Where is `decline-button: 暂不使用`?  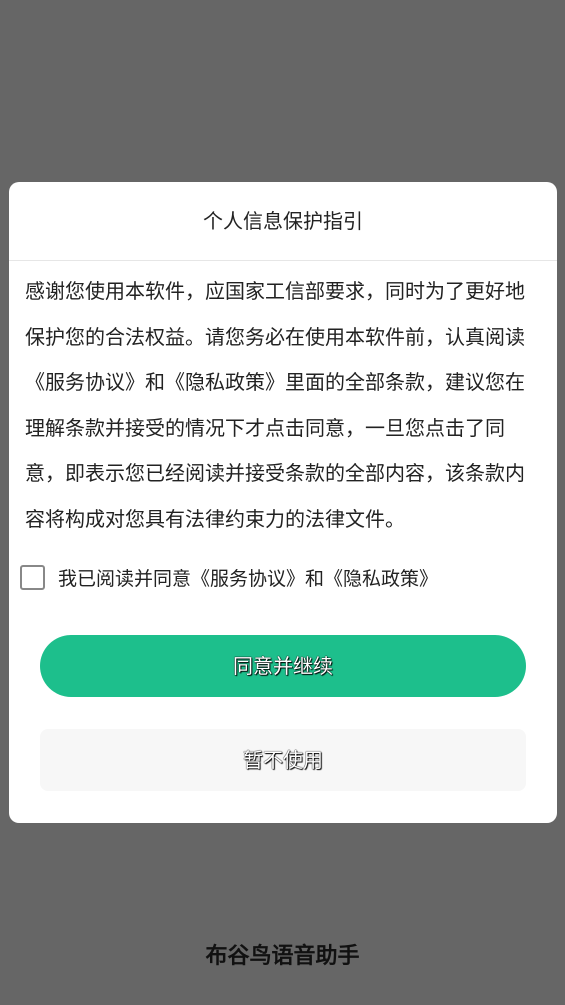
decline-button: 暂不使用 is located at coordinates (283, 760).